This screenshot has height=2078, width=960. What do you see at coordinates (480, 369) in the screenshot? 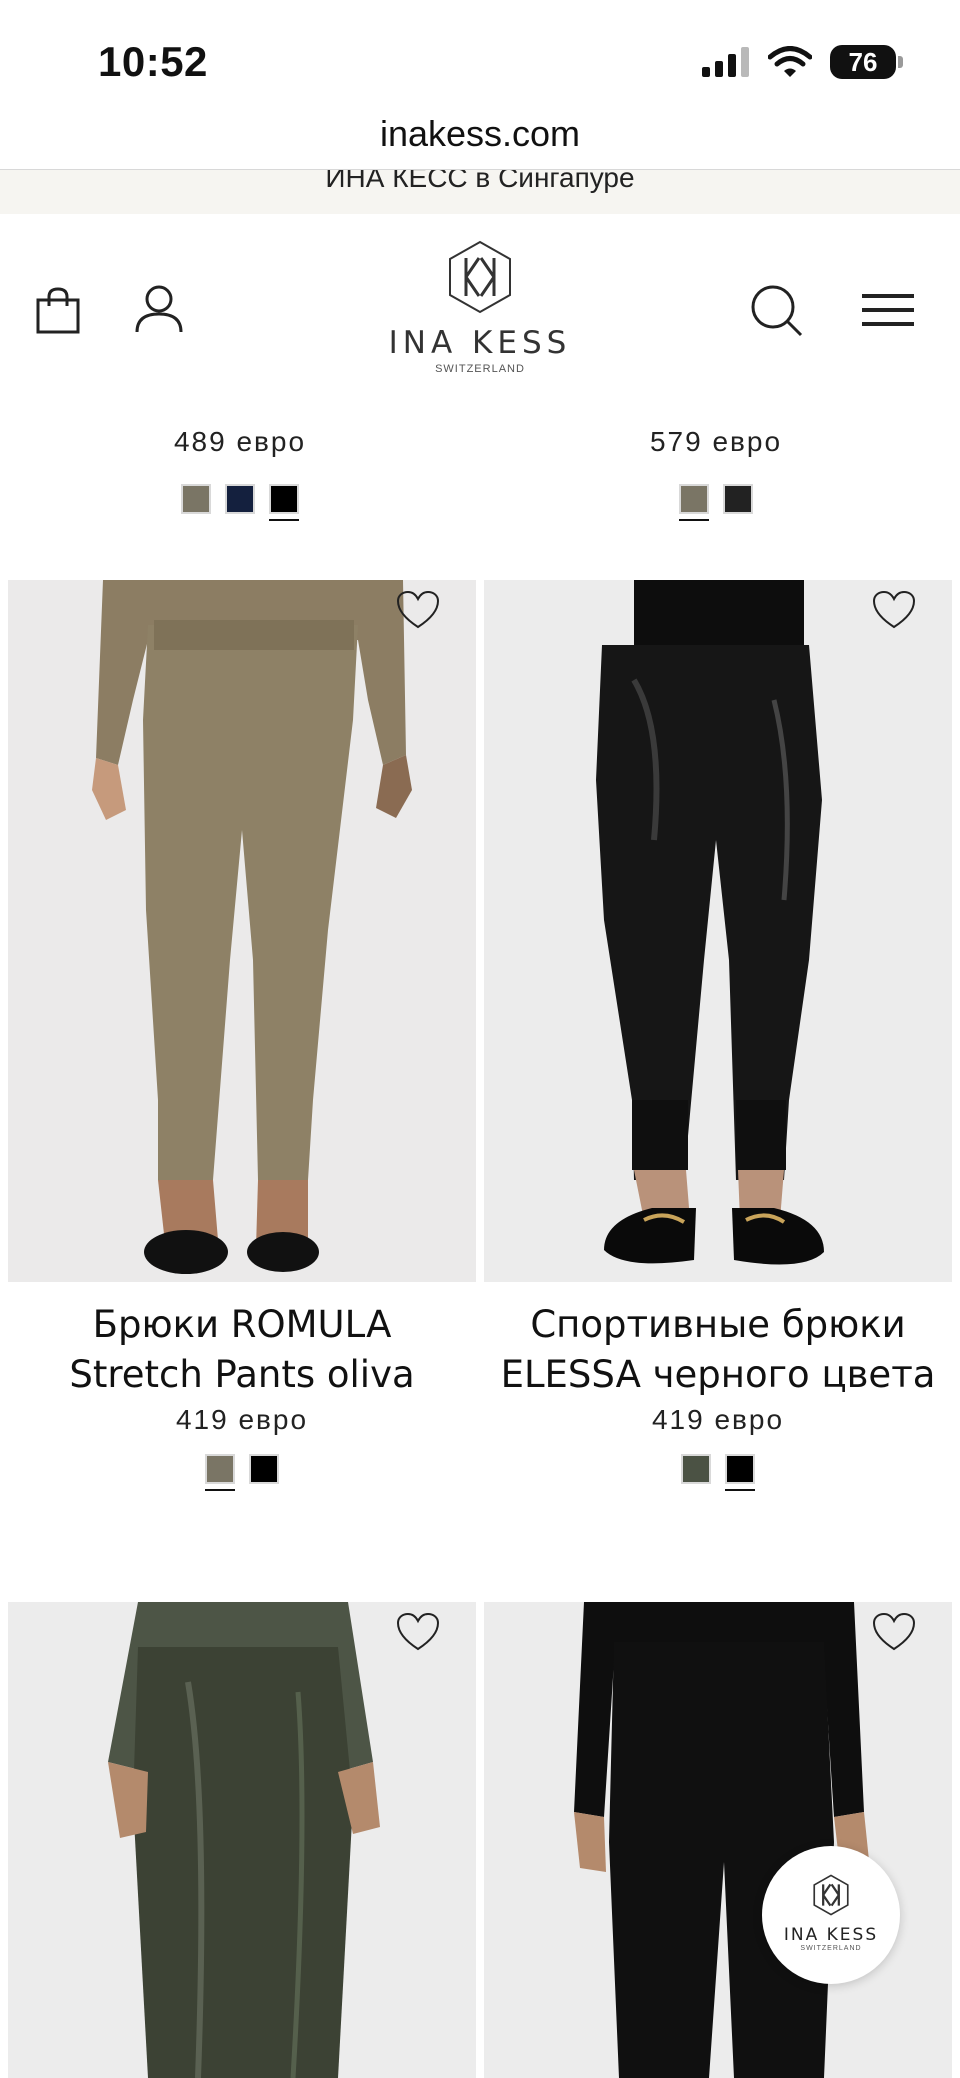
I see `brand-subtitle: SWITZERLAND` at bounding box center [480, 369].